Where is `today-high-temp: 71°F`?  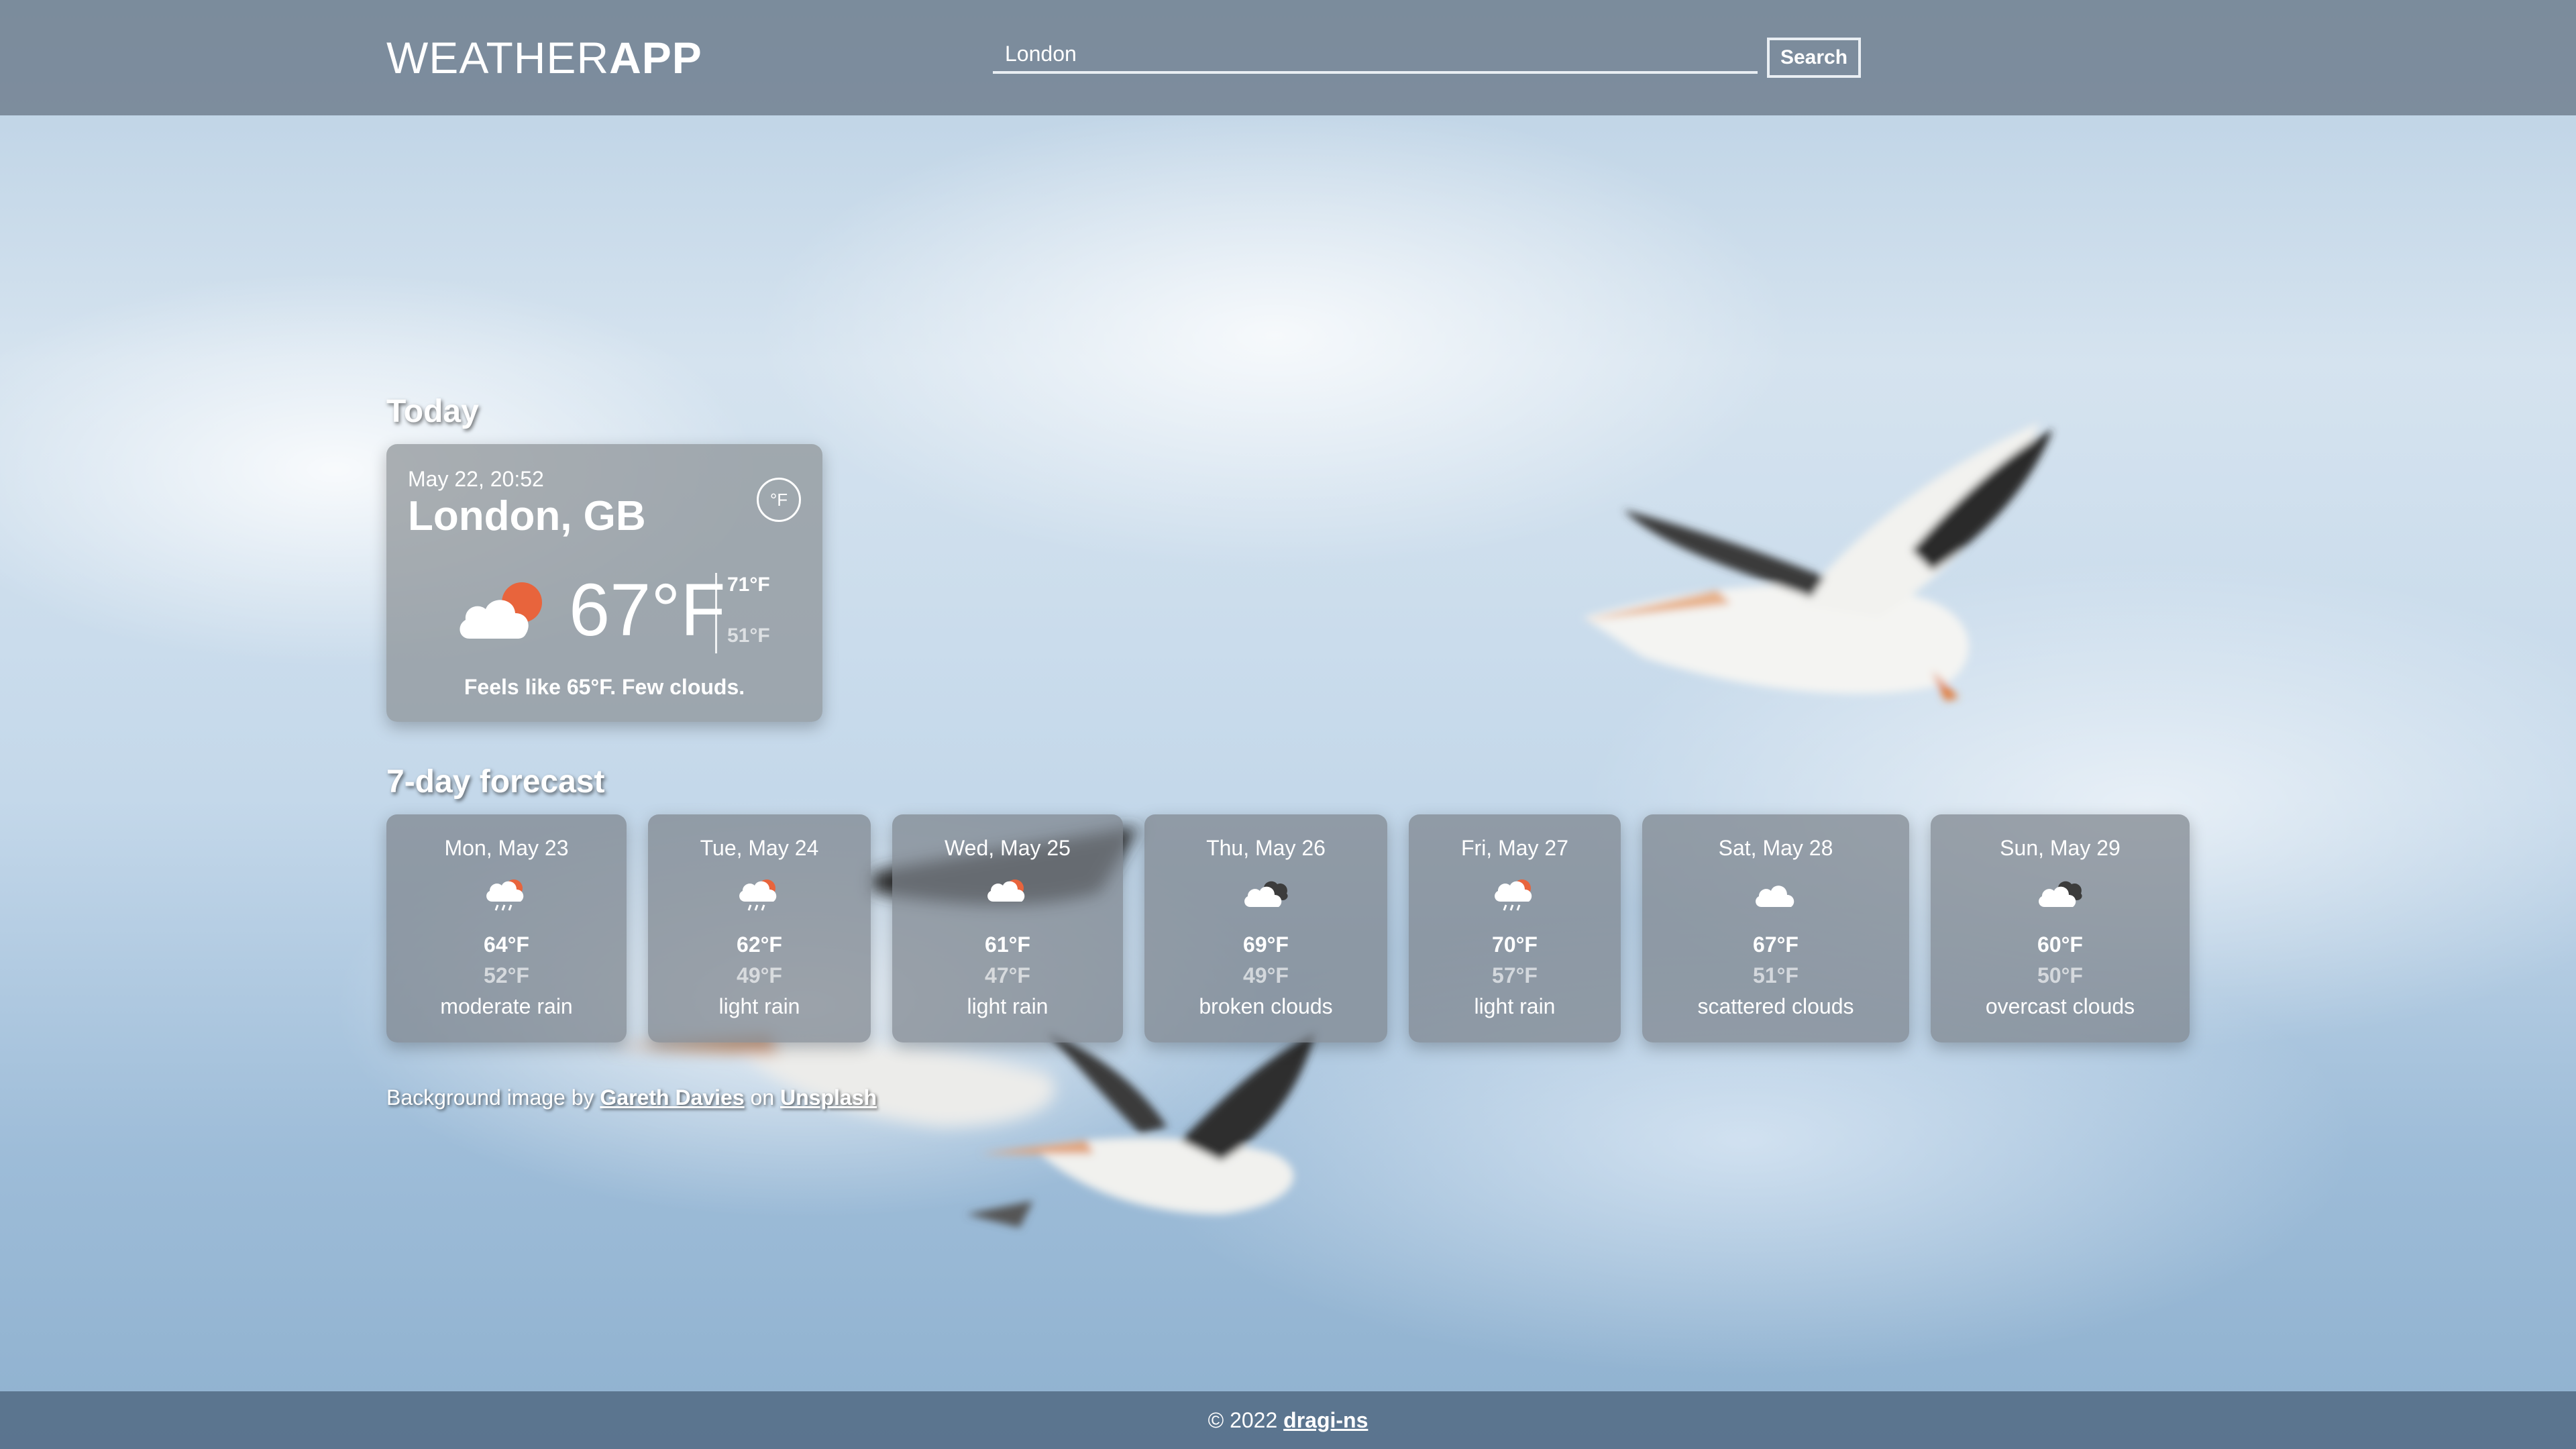 today-high-temp: 71°F is located at coordinates (748, 585).